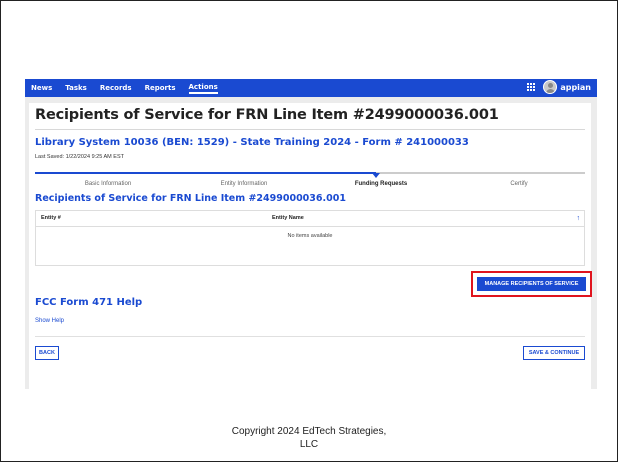 The height and width of the screenshot is (462, 618). Describe the element at coordinates (309, 431) in the screenshot. I see `copyright-line-1: Copyright 2024 EdTech Strategies,` at that location.